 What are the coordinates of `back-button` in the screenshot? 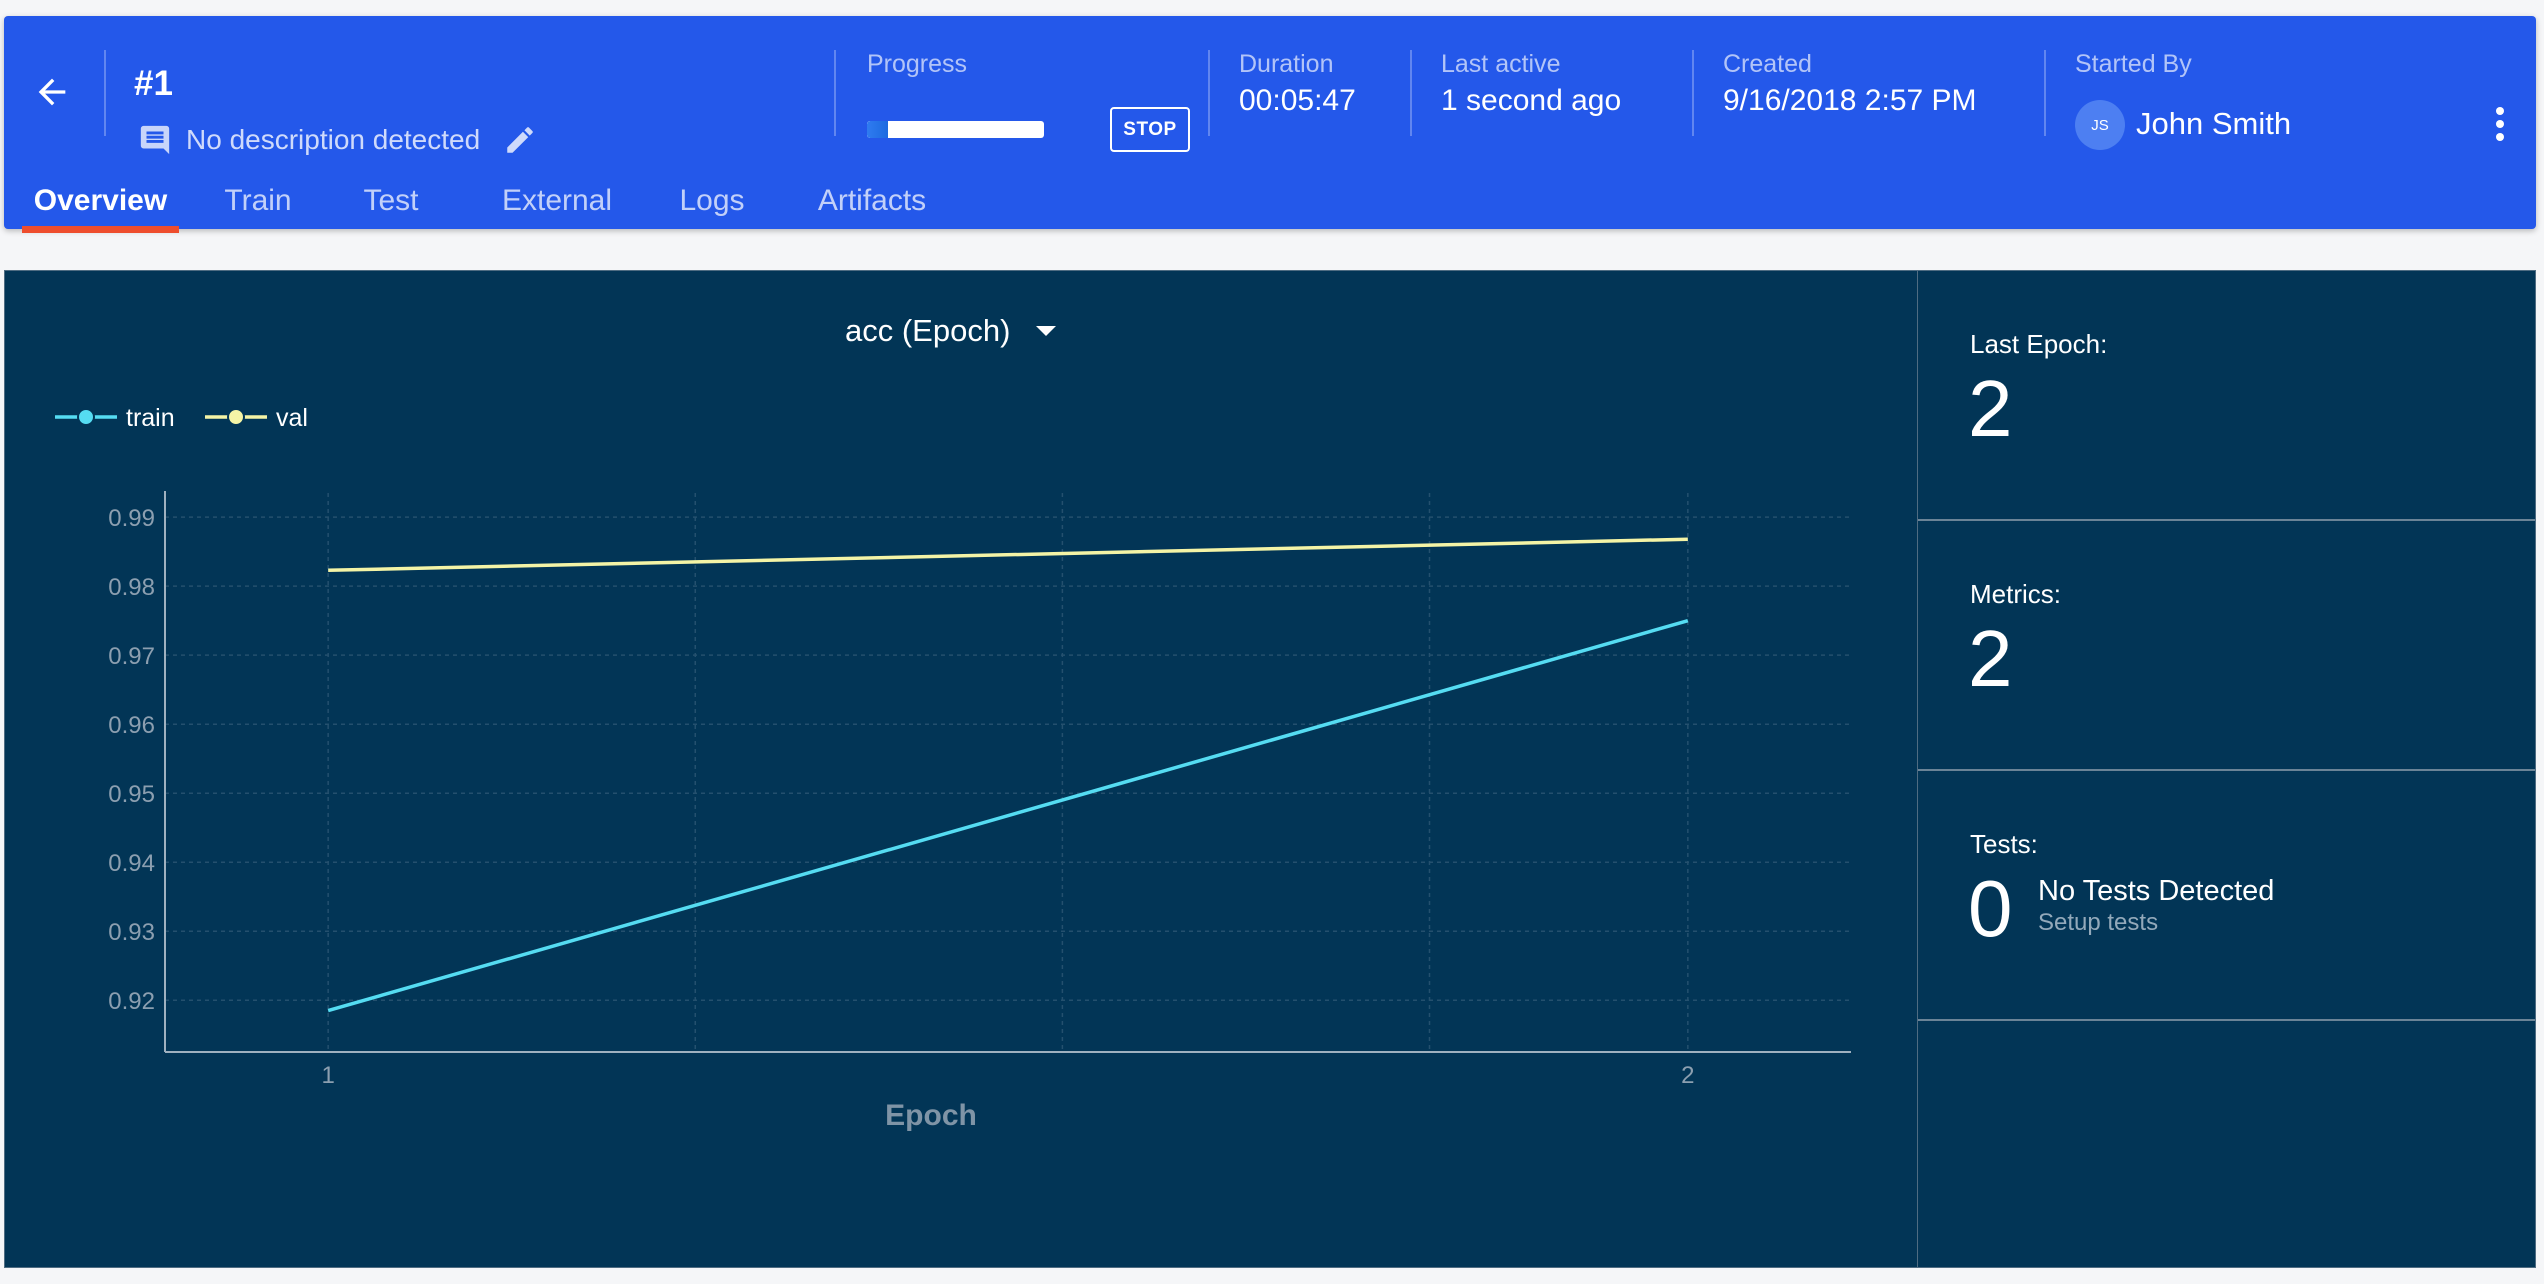 It's located at (52, 92).